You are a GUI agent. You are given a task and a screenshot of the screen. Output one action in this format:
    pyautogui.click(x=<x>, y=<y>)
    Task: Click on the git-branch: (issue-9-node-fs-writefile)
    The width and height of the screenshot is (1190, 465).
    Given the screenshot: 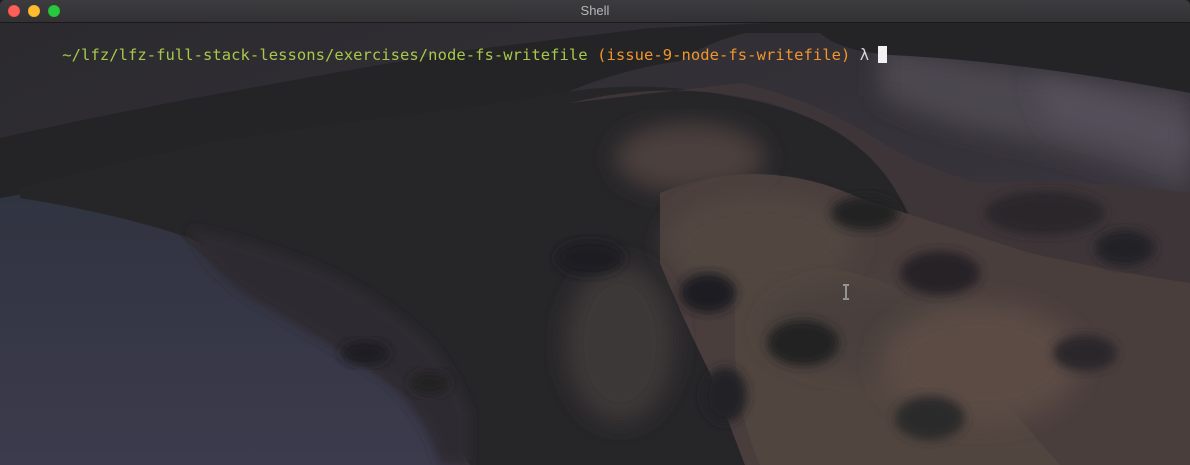 What is the action you would take?
    pyautogui.click(x=724, y=55)
    